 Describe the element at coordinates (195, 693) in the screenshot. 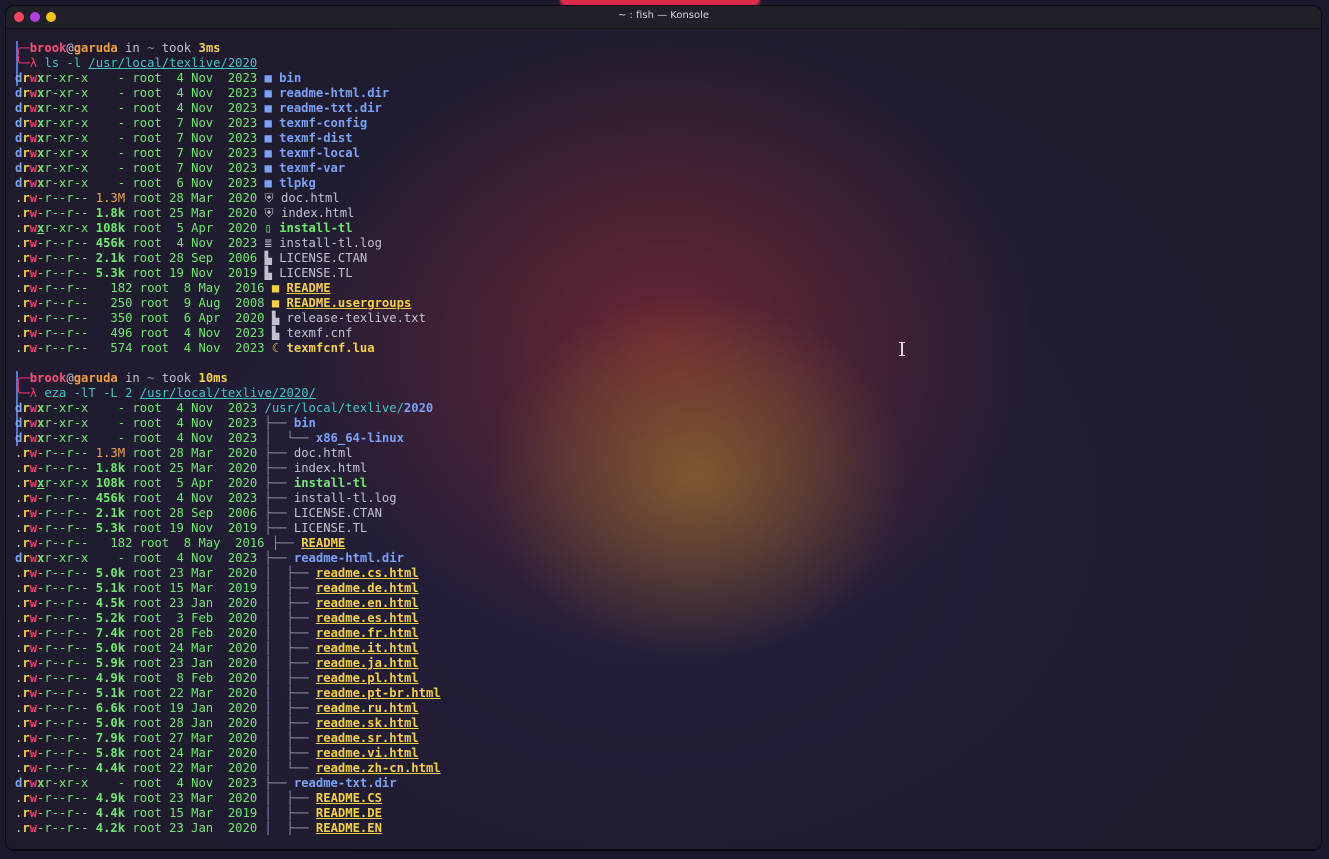

I see `terminal-text: root 22 Mar 2020` at that location.